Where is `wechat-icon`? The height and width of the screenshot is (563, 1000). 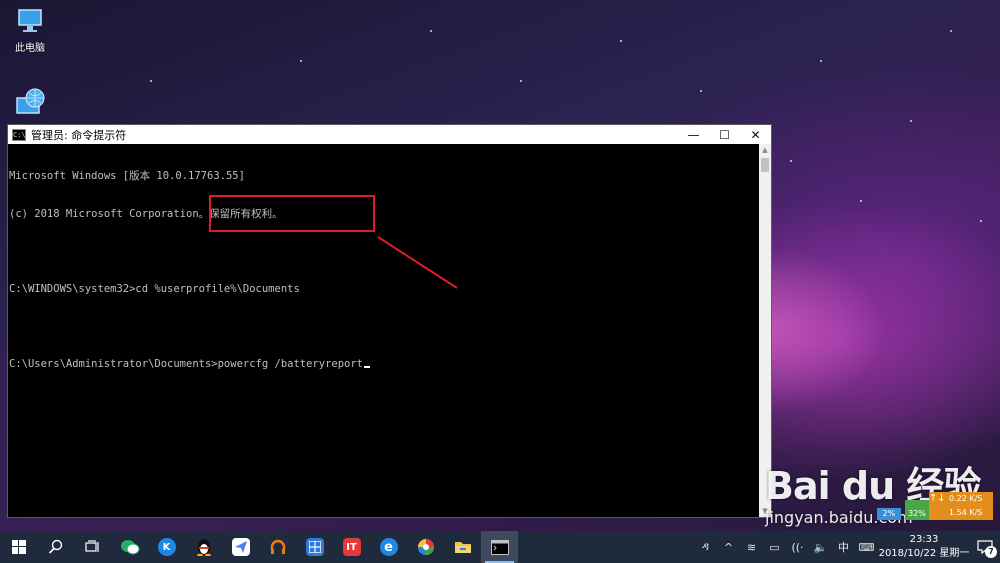
wechat-icon is located at coordinates (129, 547).